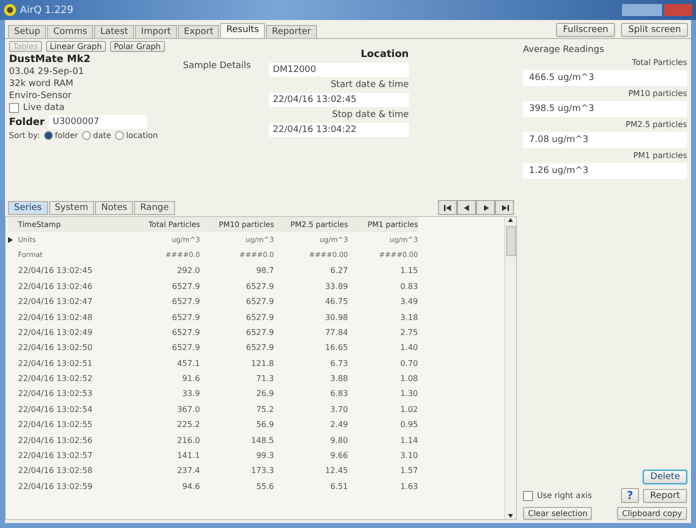 Image resolution: width=696 pixels, height=528 pixels. I want to click on table-cell-text: 457.1, so click(188, 364).